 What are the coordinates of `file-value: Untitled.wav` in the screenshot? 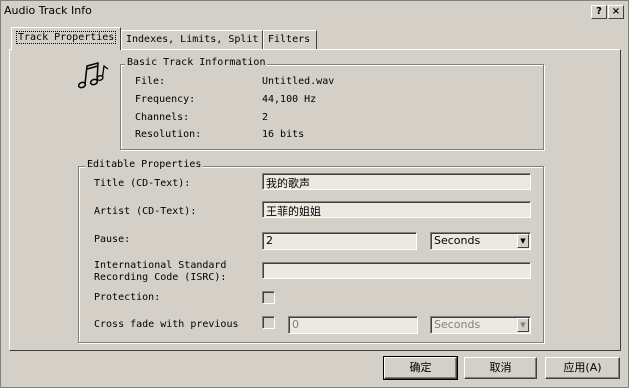 It's located at (298, 81).